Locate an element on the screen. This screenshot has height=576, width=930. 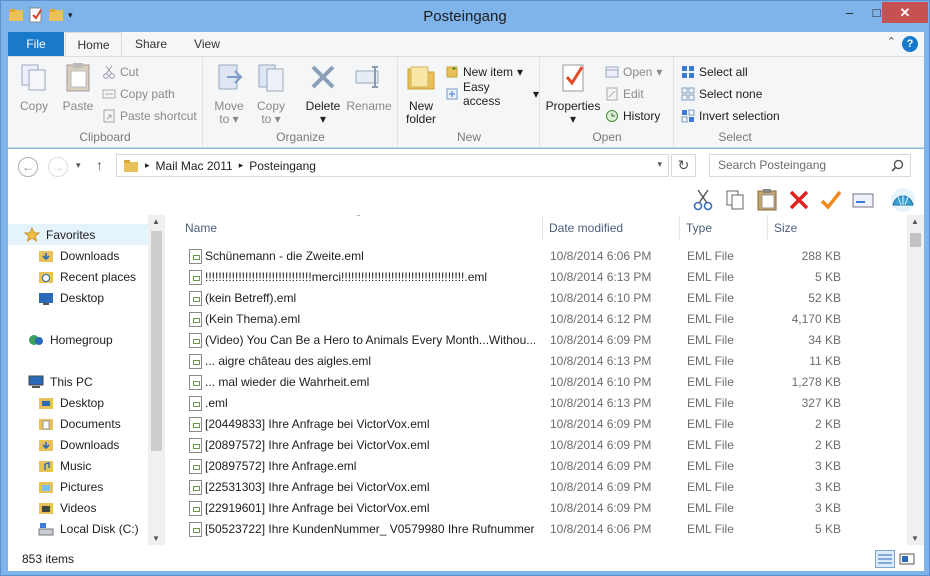
nav-pictures: Pictures is located at coordinates (55, 486).